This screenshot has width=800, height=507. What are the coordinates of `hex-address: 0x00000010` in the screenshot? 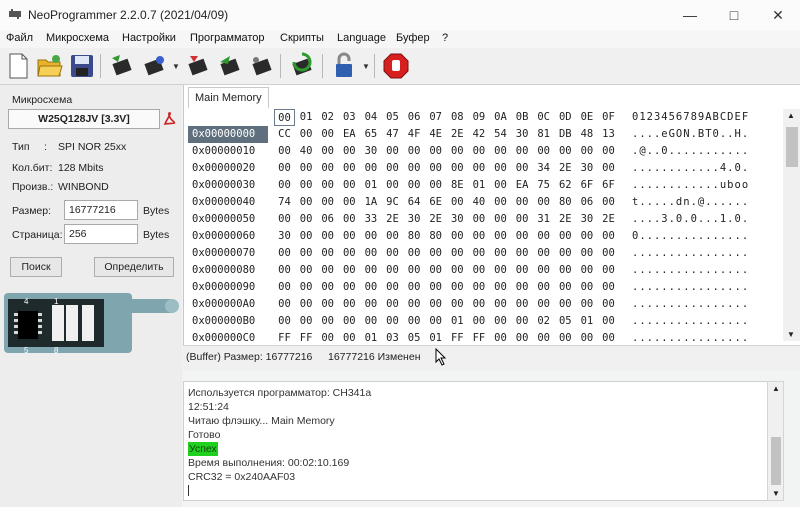 It's located at (228, 151).